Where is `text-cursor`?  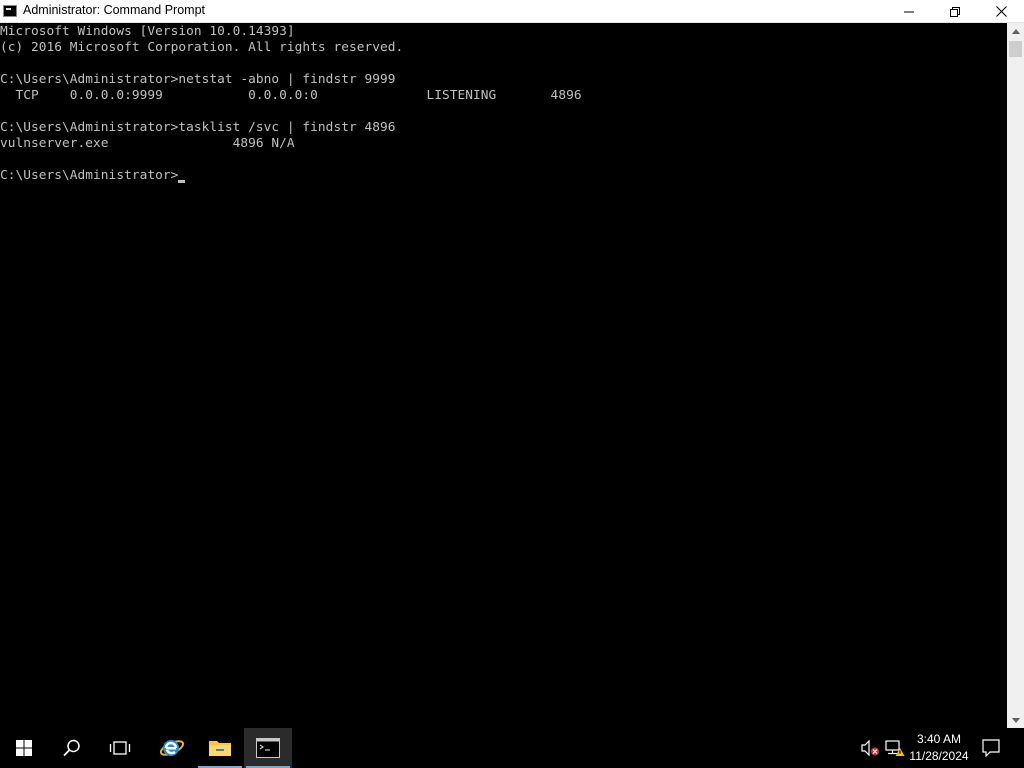 text-cursor is located at coordinates (182, 181).